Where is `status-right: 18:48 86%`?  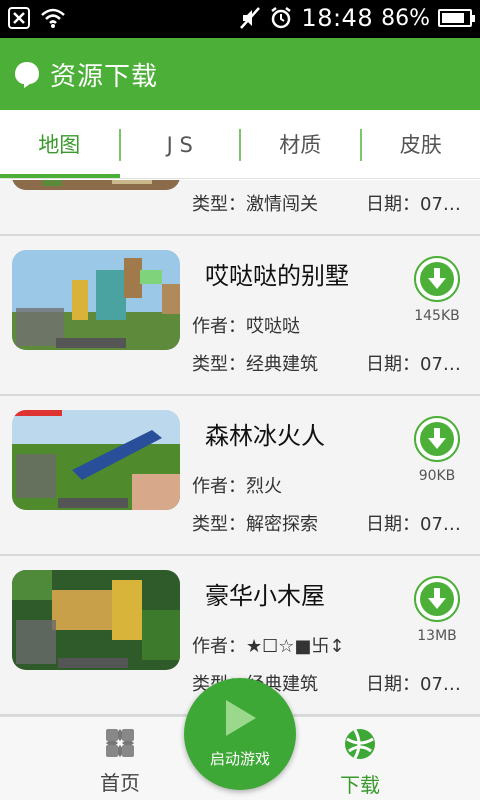
status-right: 18:48 86% is located at coordinates (357, 18).